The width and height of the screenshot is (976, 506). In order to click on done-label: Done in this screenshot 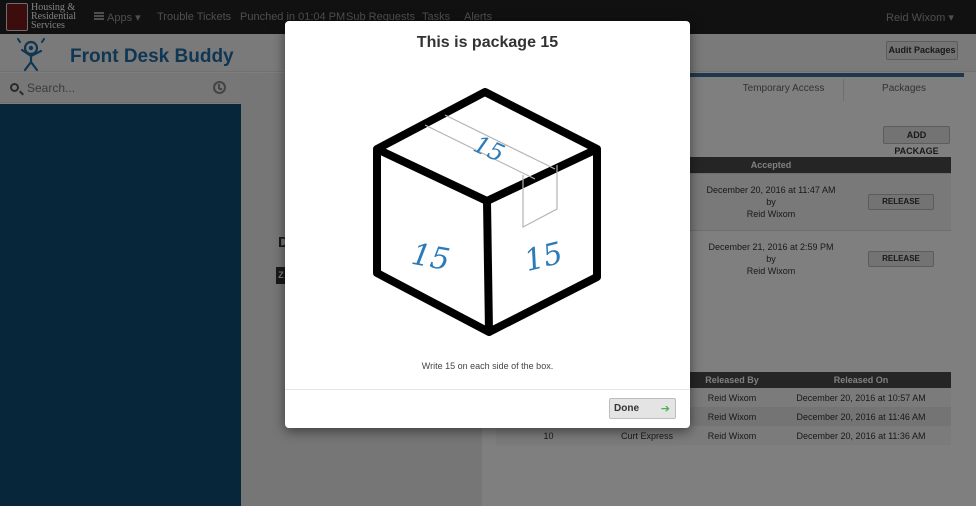, I will do `click(626, 408)`.